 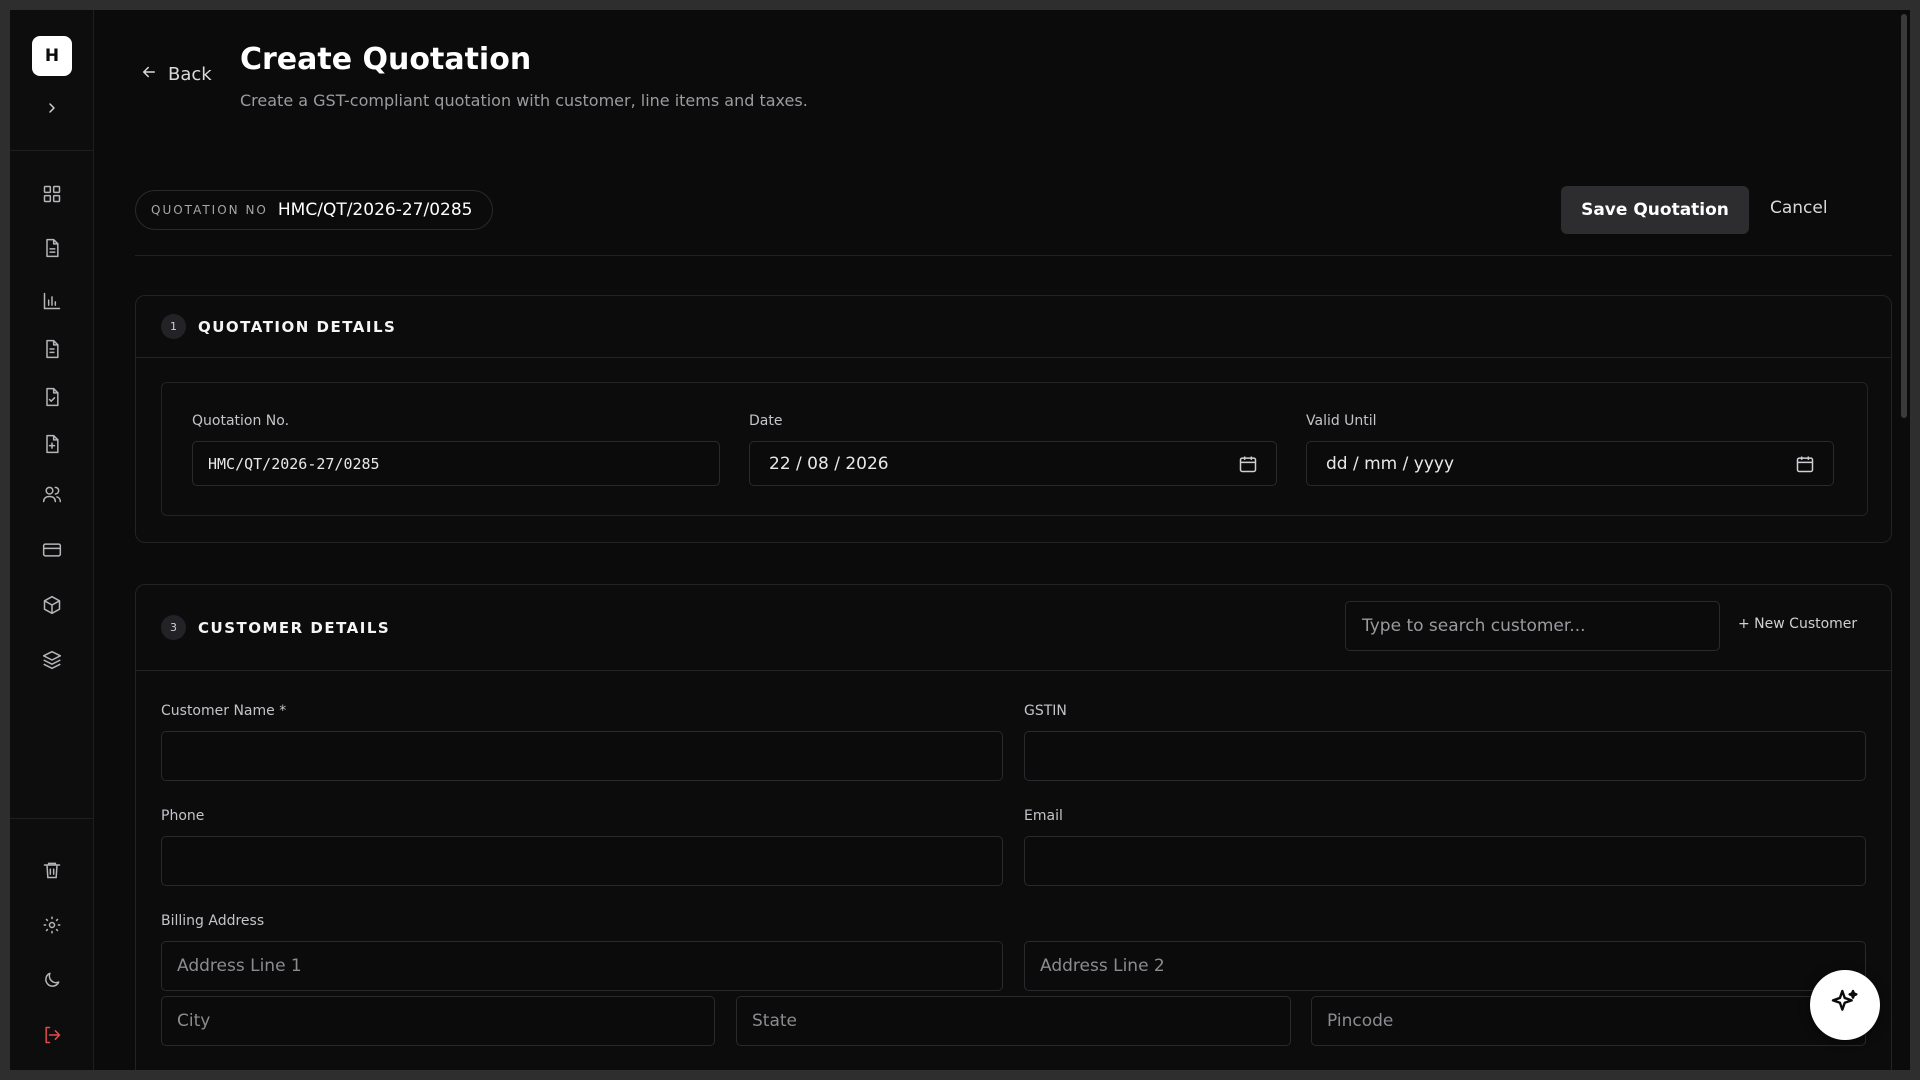 What do you see at coordinates (582, 966) in the screenshot?
I see `address-line1-field: Address Line 1` at bounding box center [582, 966].